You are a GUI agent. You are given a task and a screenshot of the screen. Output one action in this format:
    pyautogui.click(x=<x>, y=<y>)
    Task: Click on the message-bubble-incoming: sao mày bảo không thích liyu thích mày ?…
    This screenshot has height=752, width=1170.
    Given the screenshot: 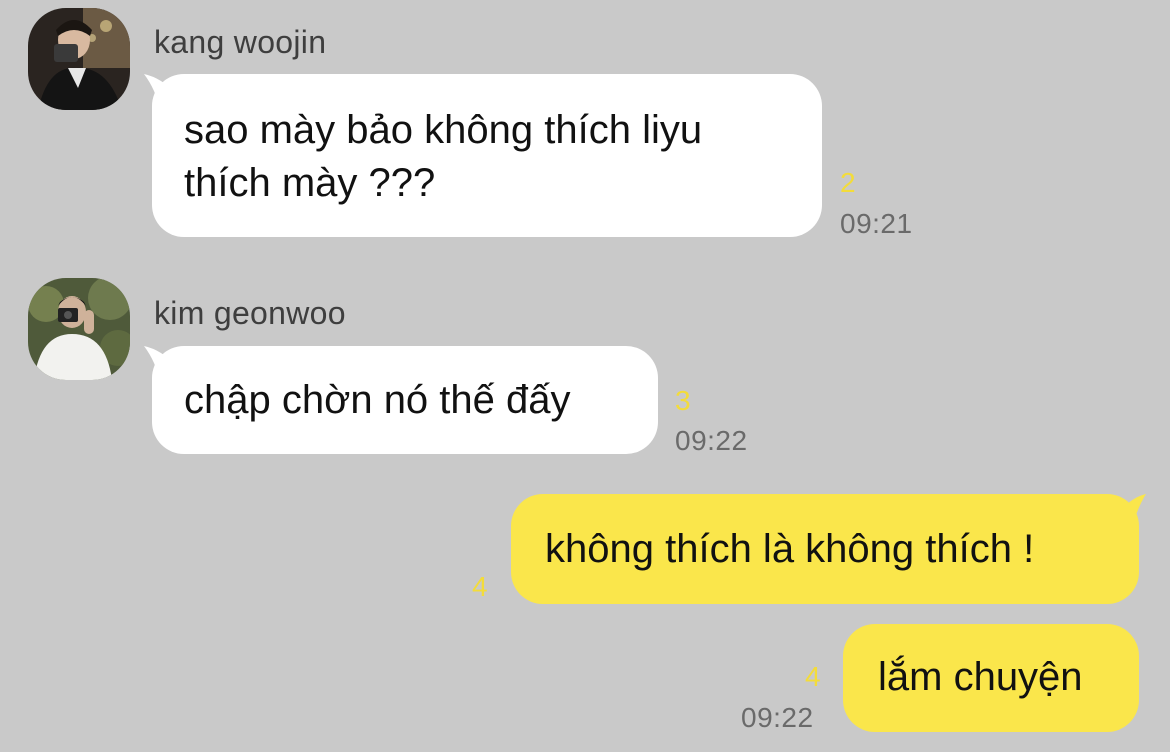 What is the action you would take?
    pyautogui.click(x=487, y=155)
    